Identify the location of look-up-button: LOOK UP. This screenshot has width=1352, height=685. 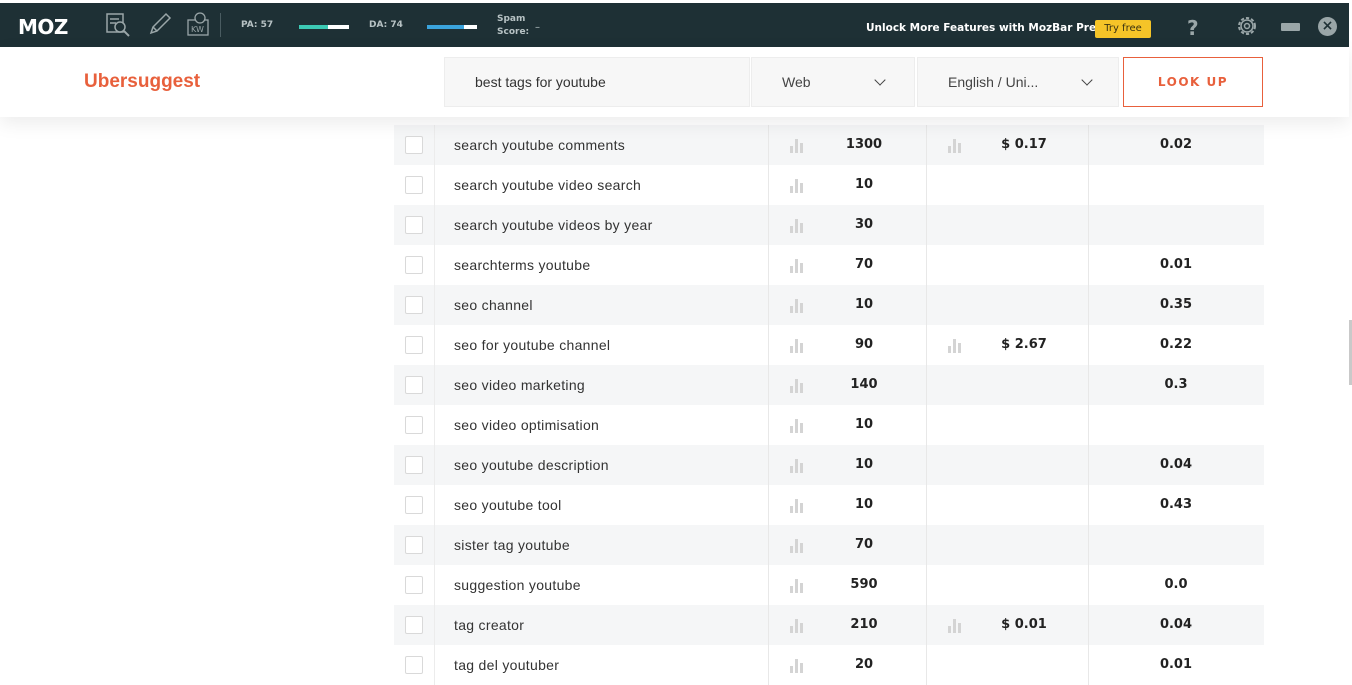
(1193, 82).